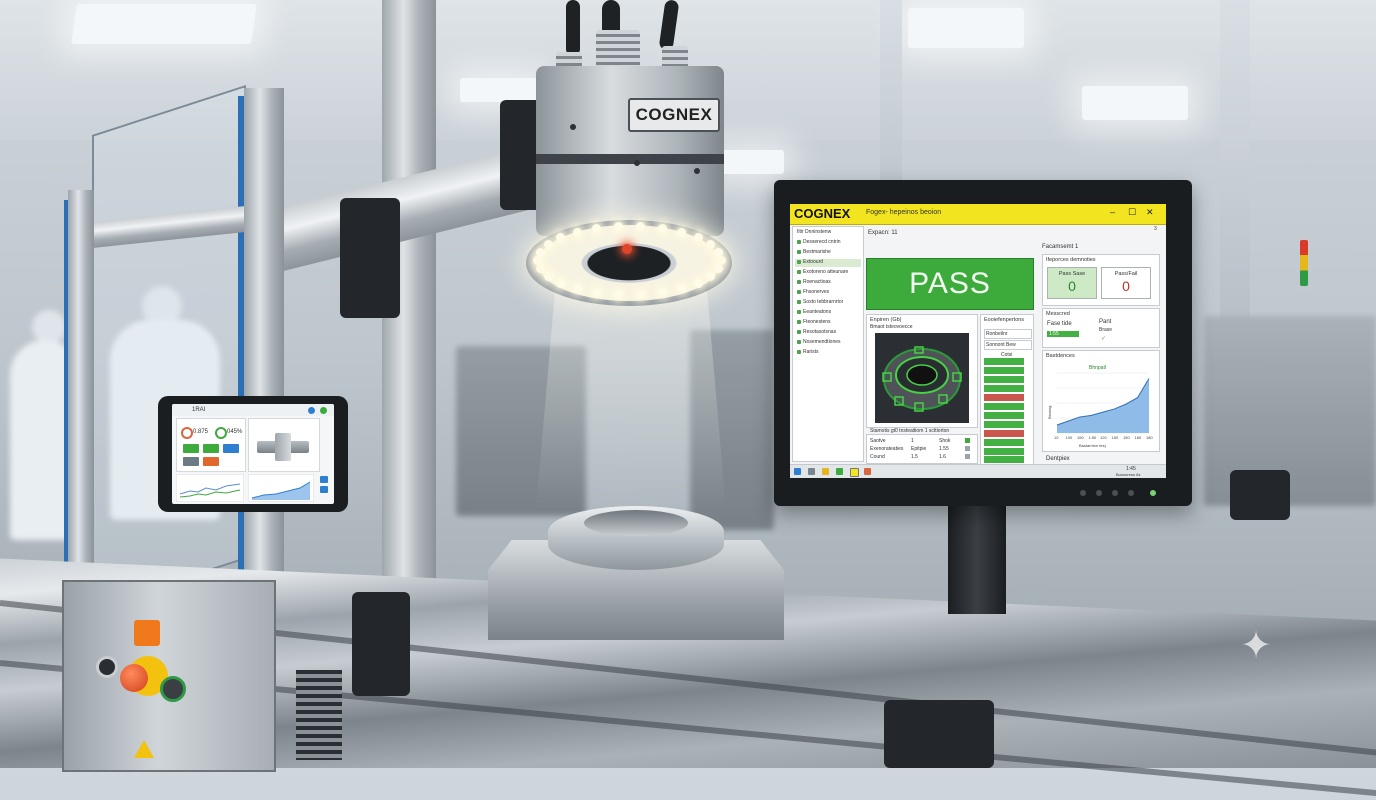 Image resolution: width=1376 pixels, height=800 pixels. What do you see at coordinates (814, 283) in the screenshot?
I see `sidebar-item: Roenactioas` at bounding box center [814, 283].